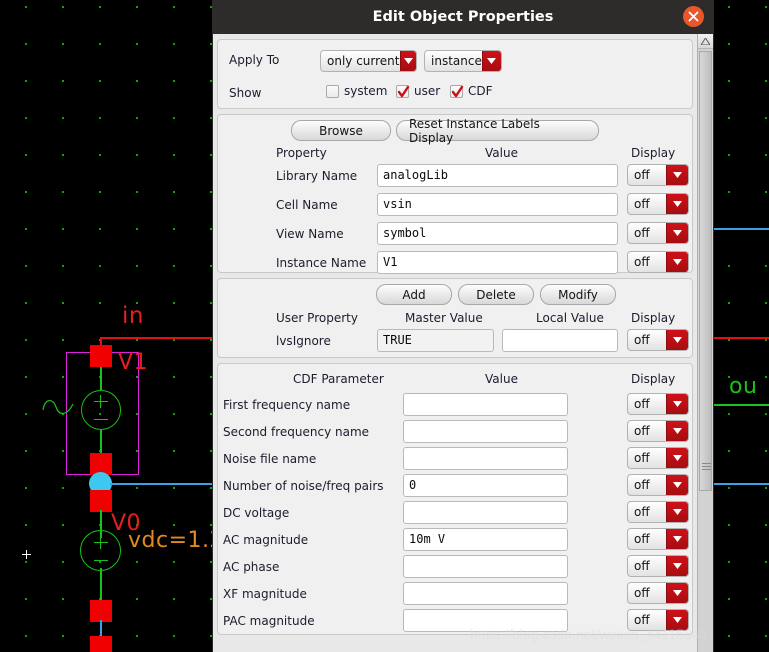  I want to click on plus-sign-vertical-v1, so click(100, 401).